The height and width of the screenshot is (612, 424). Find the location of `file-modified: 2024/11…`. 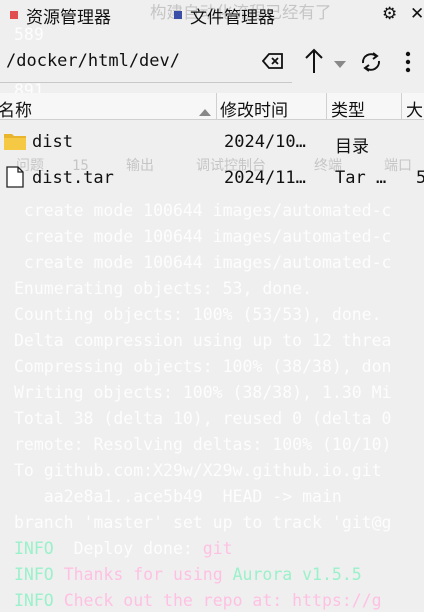

file-modified: 2024/11… is located at coordinates (265, 178).